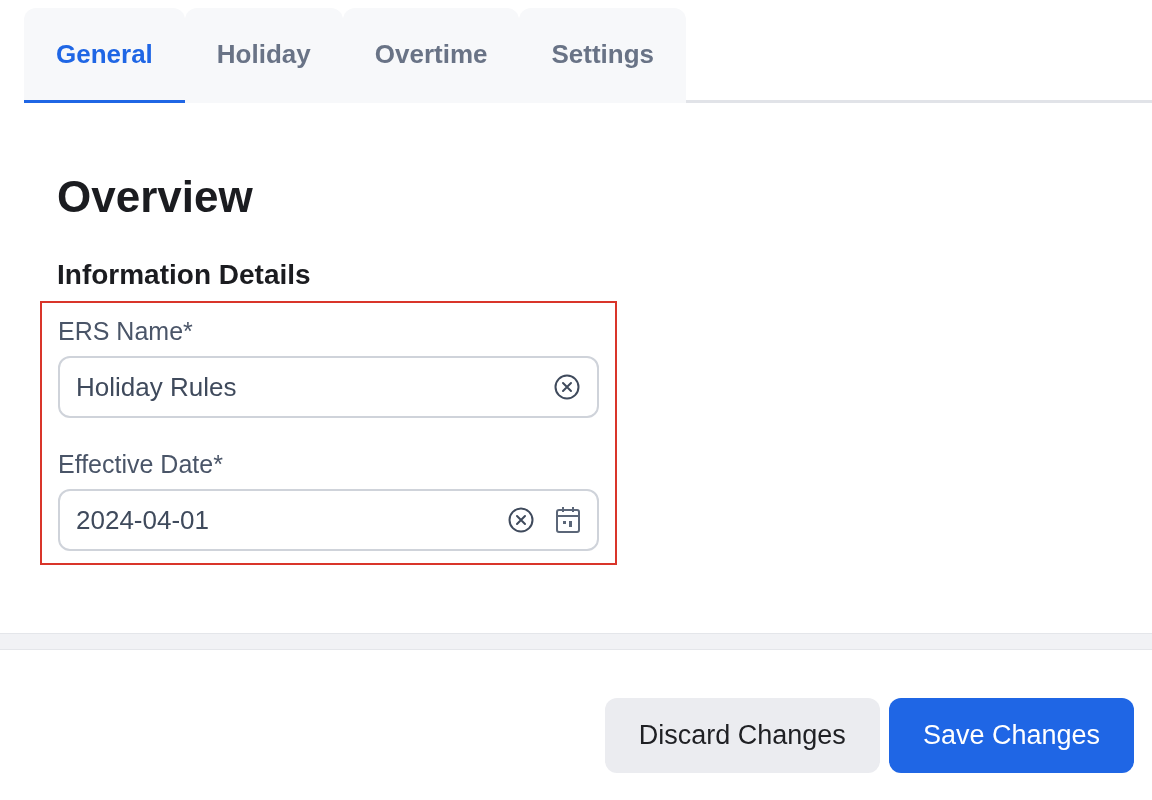 This screenshot has height=800, width=1152. What do you see at coordinates (141, 464) in the screenshot?
I see `field-label: Effective Date*` at bounding box center [141, 464].